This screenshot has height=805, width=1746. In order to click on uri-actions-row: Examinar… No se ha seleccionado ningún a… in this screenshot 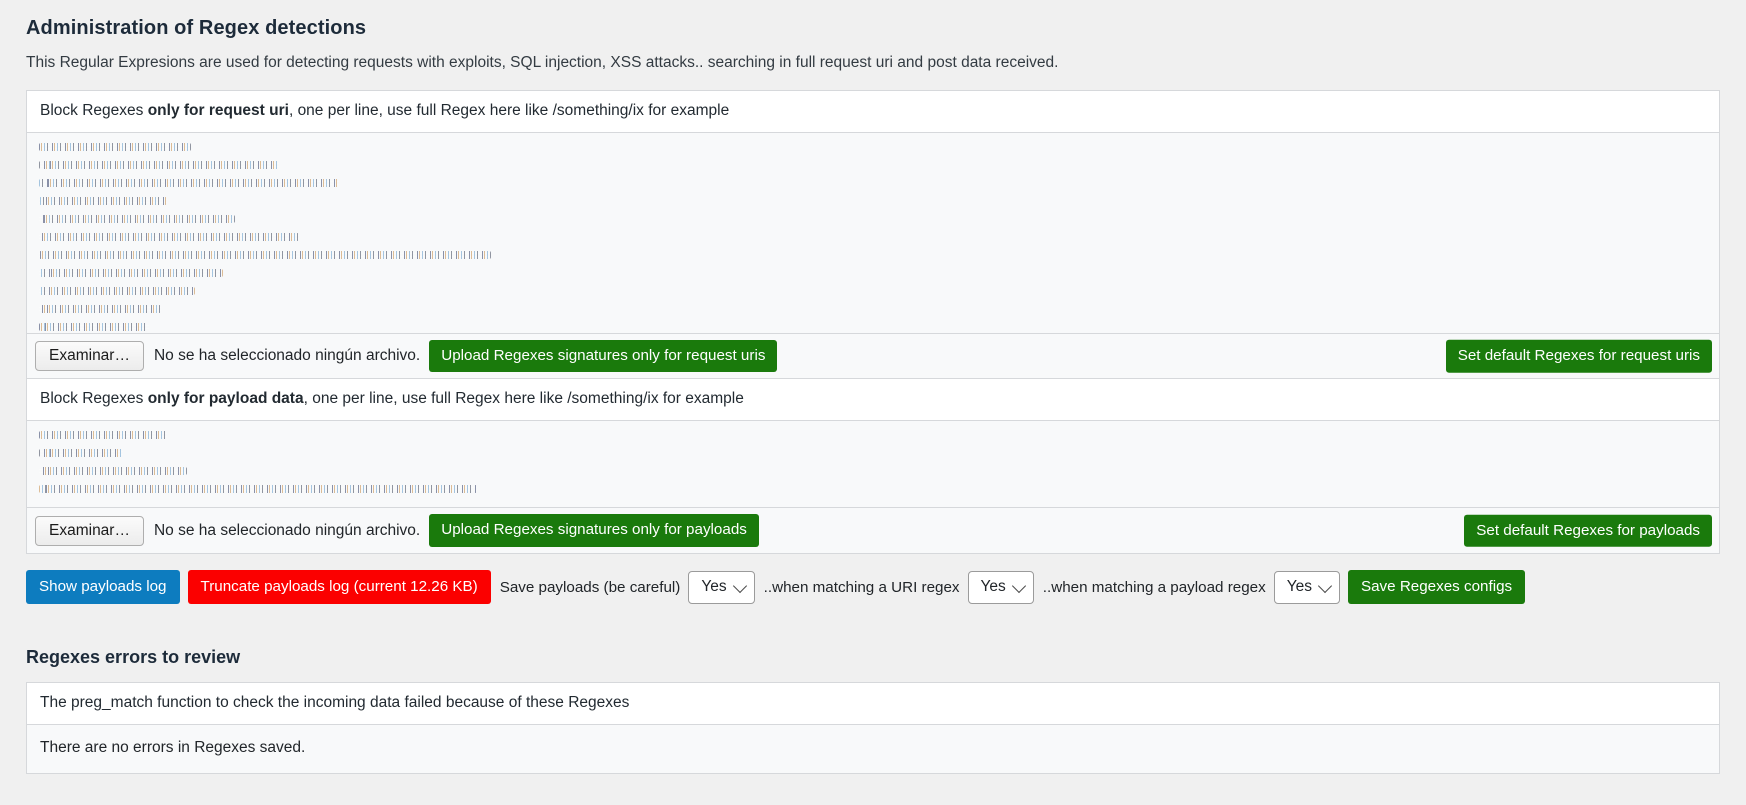, I will do `click(873, 356)`.